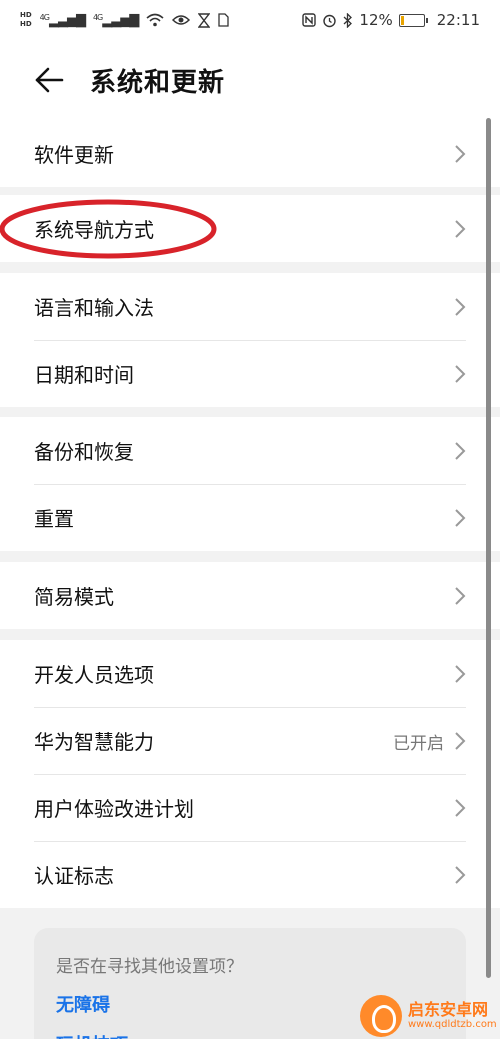 The width and height of the screenshot is (500, 1039). Describe the element at coordinates (74, 597) in the screenshot. I see `setting-label: 简易模式` at that location.